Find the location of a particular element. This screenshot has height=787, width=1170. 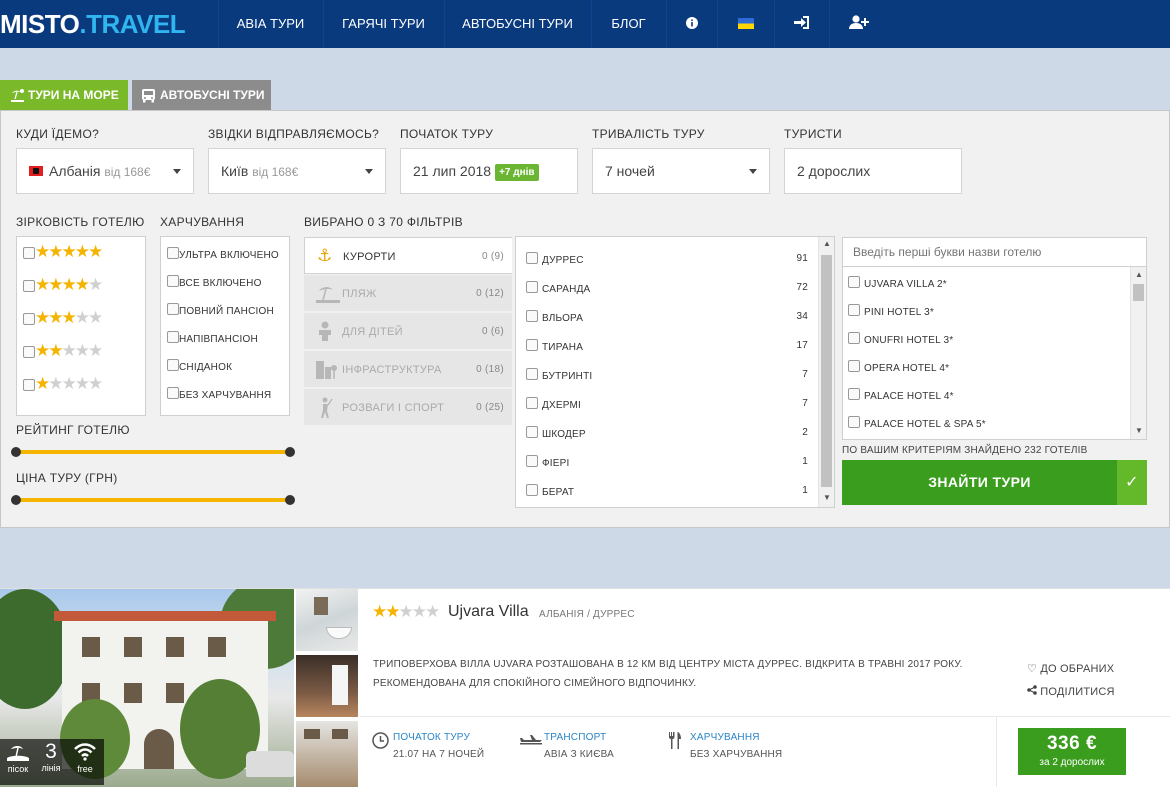

hotel-name: Ujvara Villa is located at coordinates (488, 612).